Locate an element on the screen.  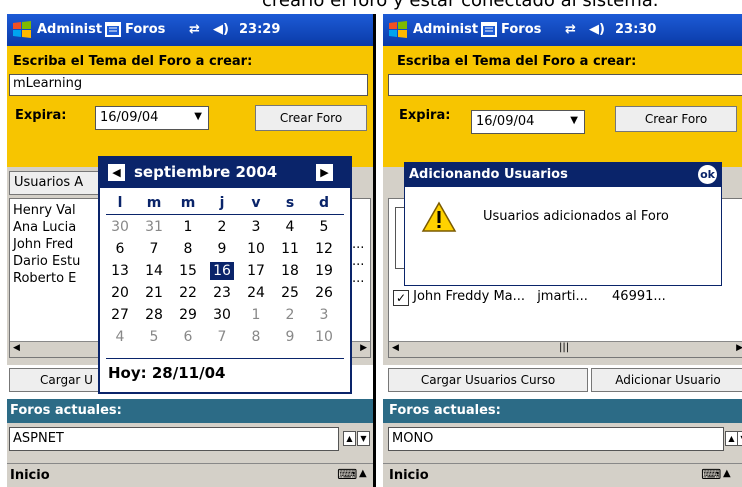
calendar-day: 29 is located at coordinates (188, 315).